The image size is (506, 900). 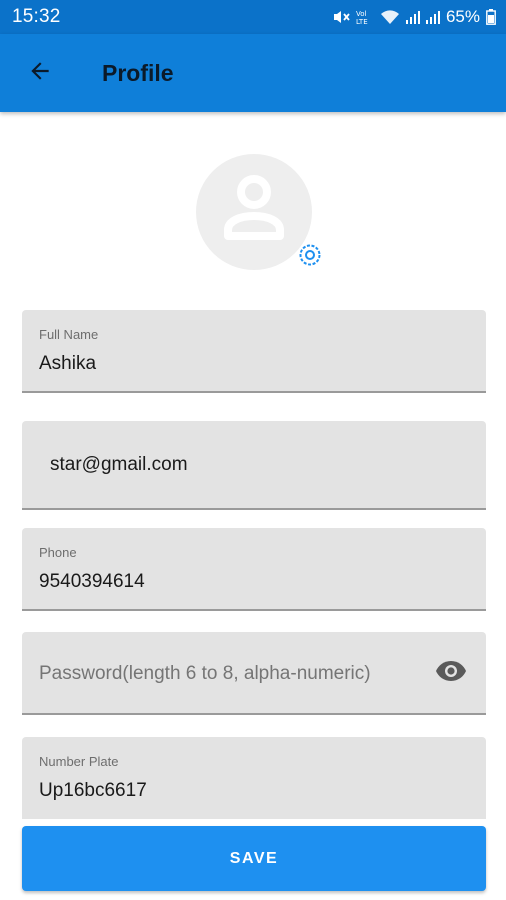 I want to click on page-title: Profile, so click(x=138, y=72).